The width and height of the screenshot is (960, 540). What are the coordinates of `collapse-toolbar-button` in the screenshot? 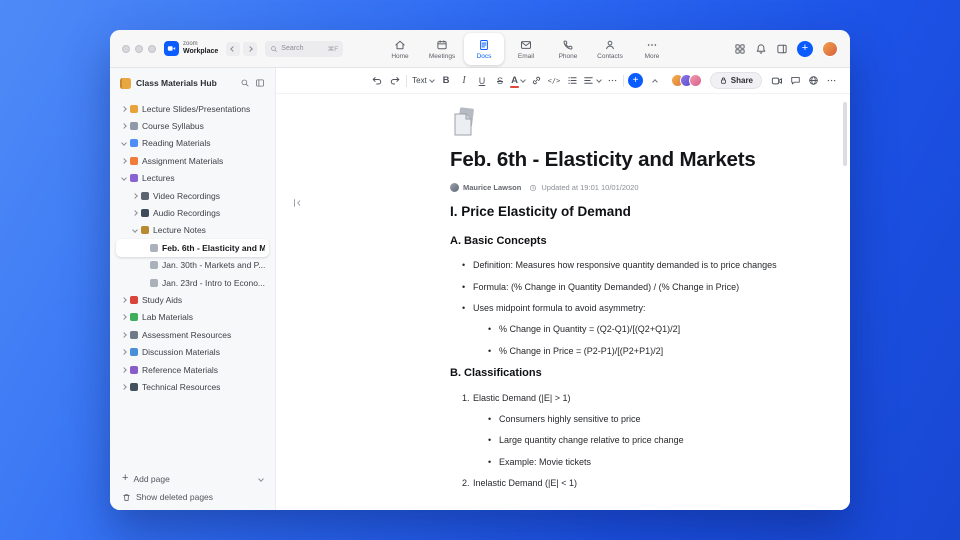 It's located at (654, 81).